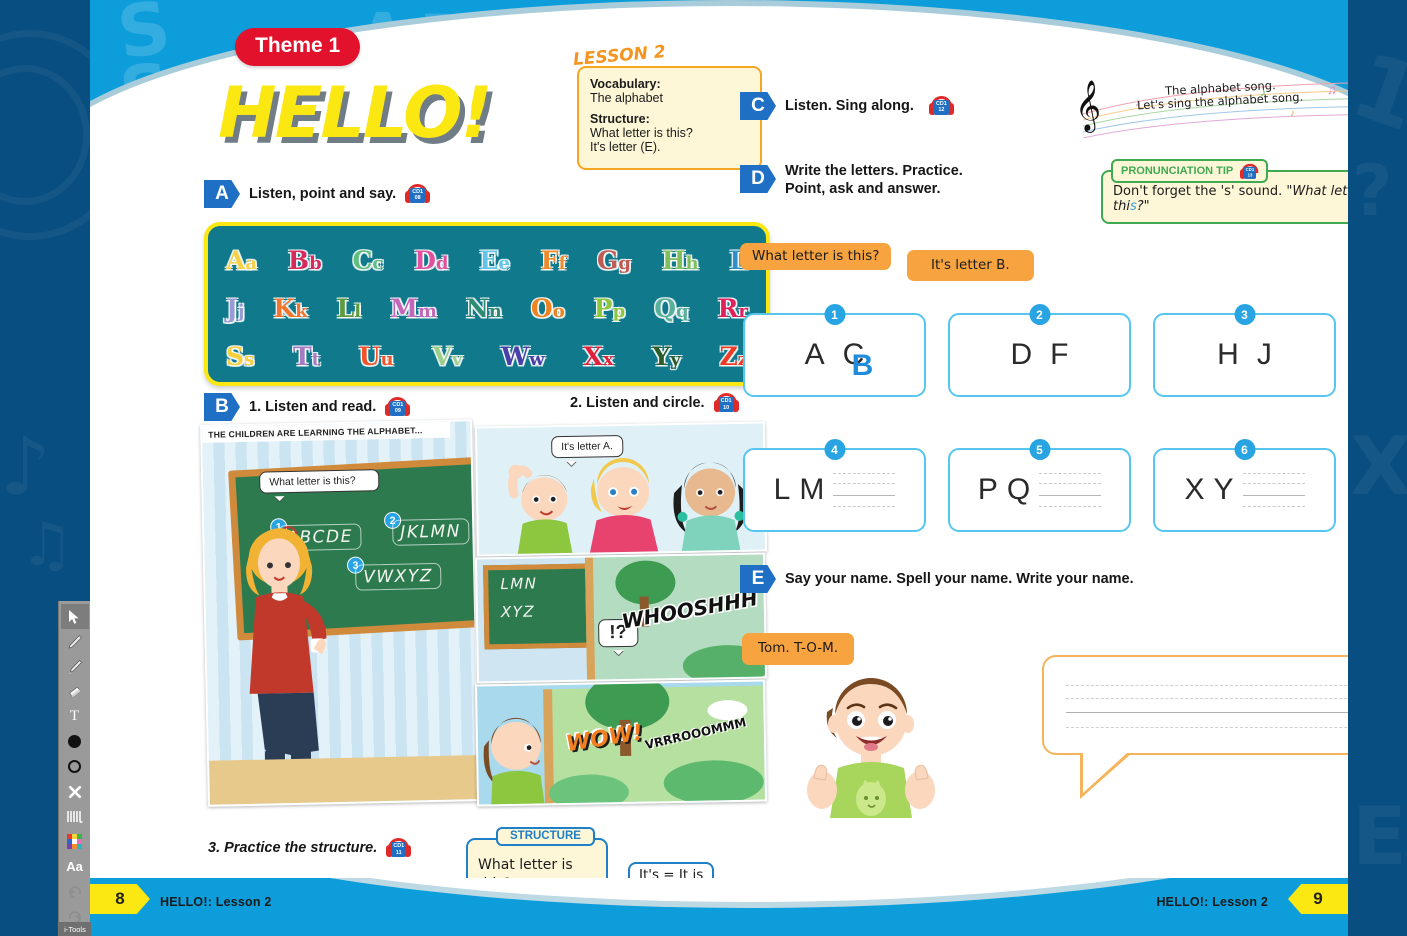 The height and width of the screenshot is (936, 1407). I want to click on alphabet-lowercase: s, so click(249, 359).